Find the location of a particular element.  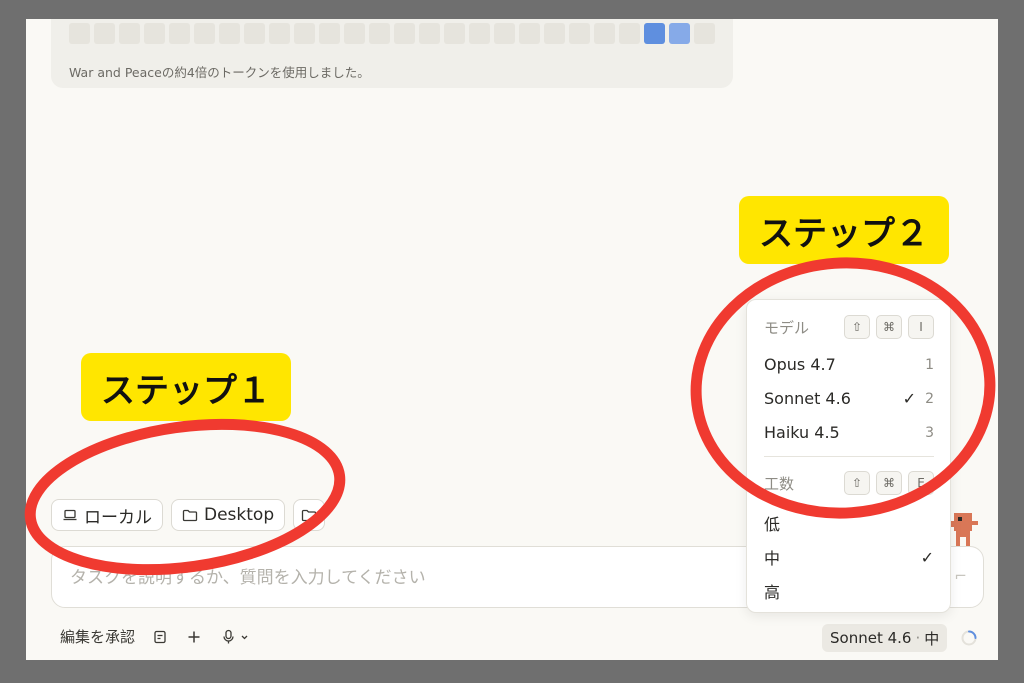

microphone-icon is located at coordinates (236, 637).